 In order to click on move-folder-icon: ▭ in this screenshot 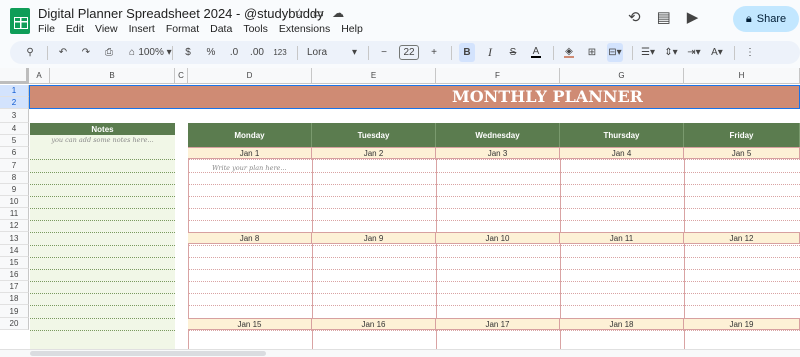, I will do `click(318, 13)`.